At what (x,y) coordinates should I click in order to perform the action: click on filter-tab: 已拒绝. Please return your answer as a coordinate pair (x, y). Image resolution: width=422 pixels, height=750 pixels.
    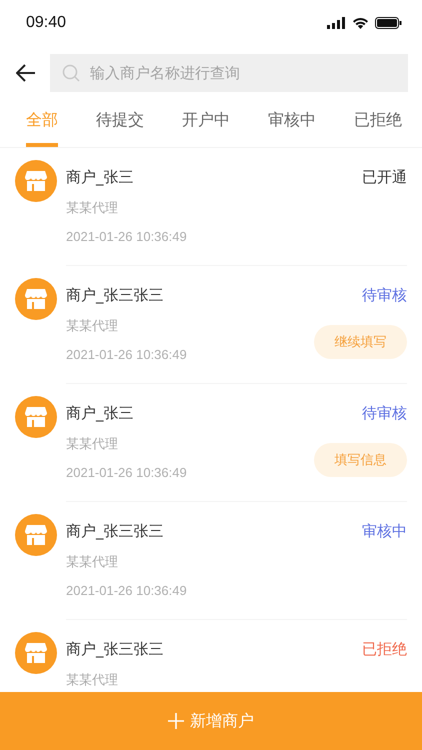
    Looking at the image, I should click on (378, 128).